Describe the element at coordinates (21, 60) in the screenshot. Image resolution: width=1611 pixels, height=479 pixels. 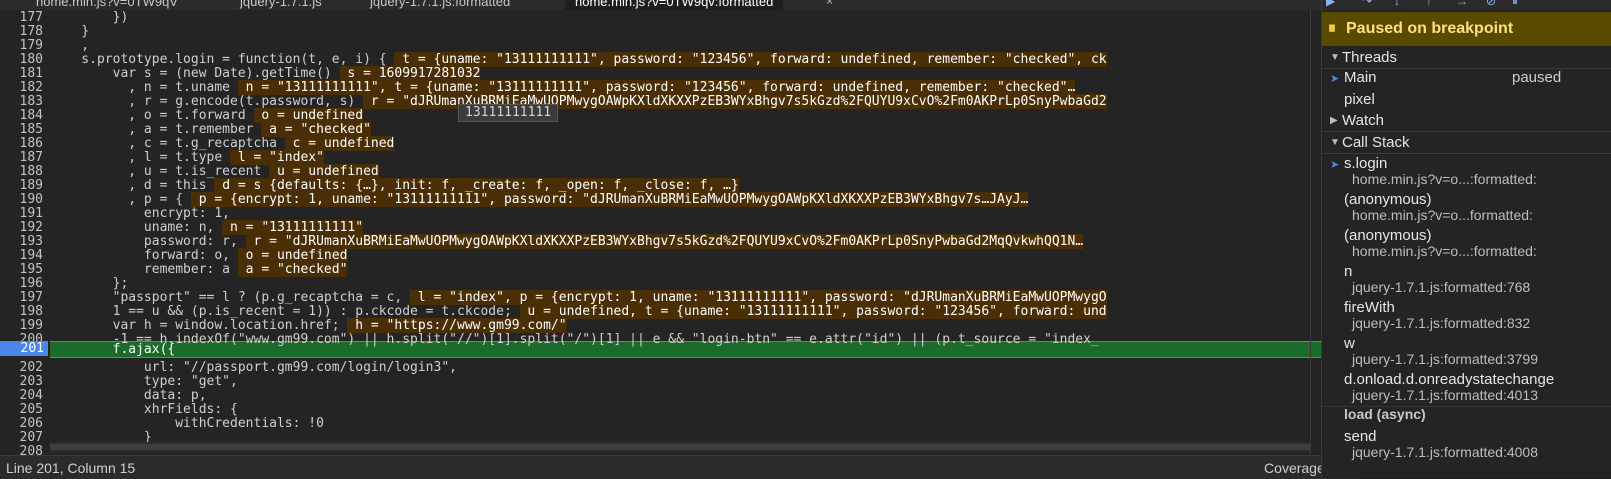
I see `line-number: 180` at that location.